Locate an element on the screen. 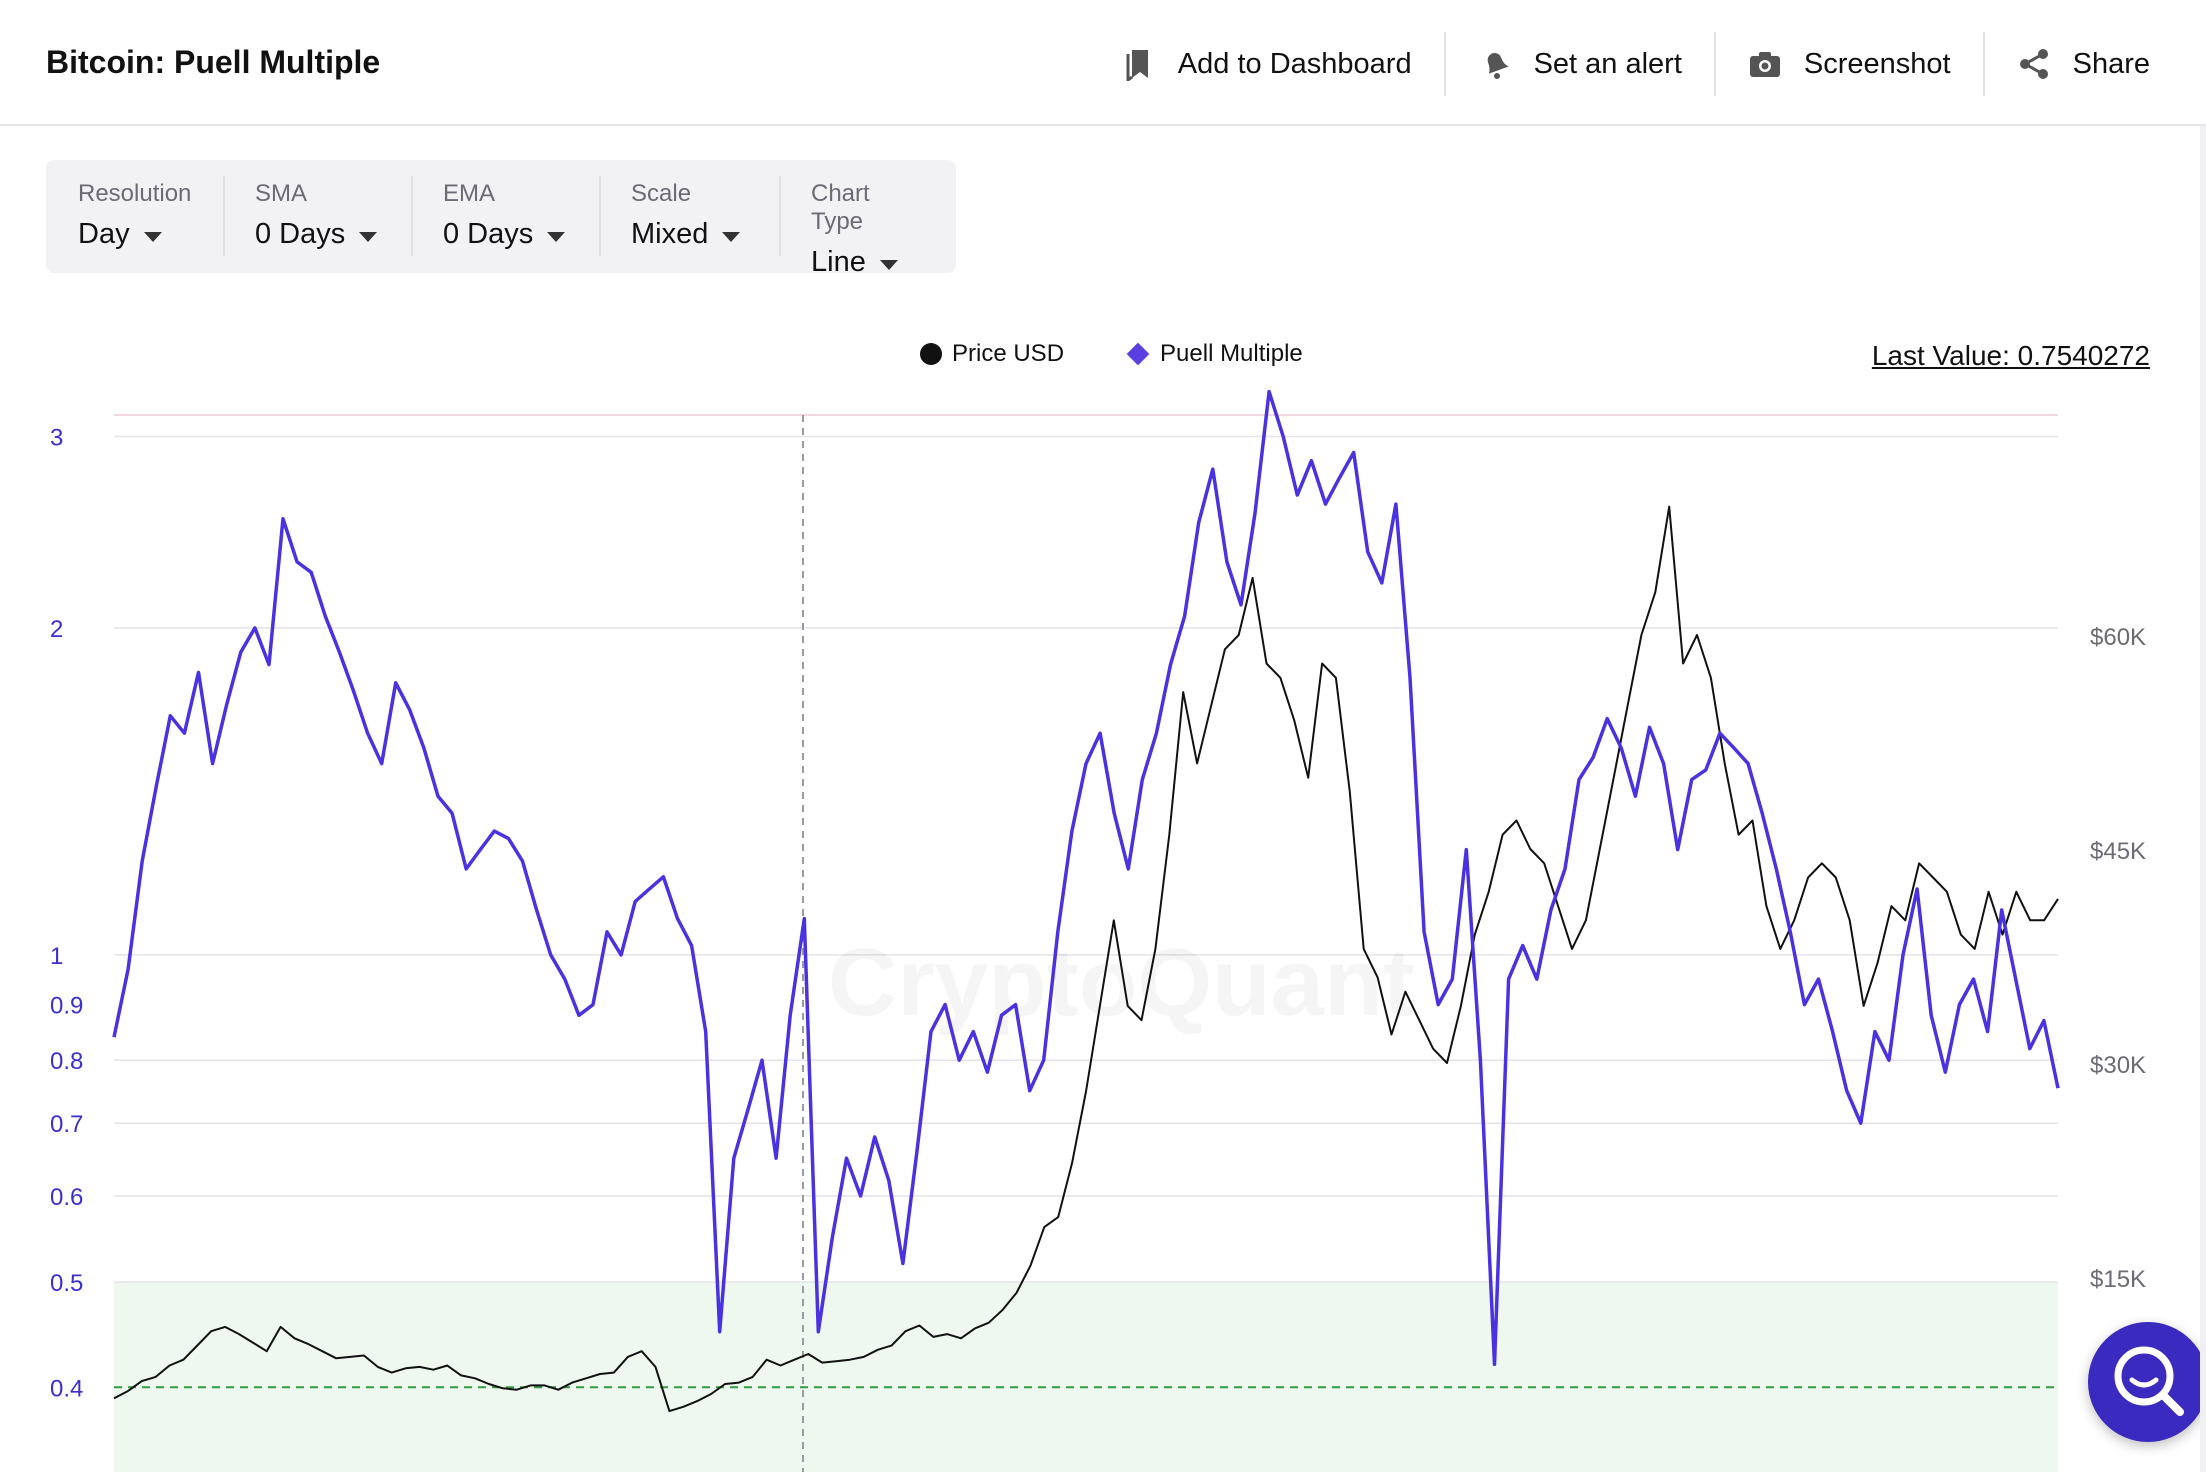  watermark: CryptoQuant is located at coordinates (1121, 982).